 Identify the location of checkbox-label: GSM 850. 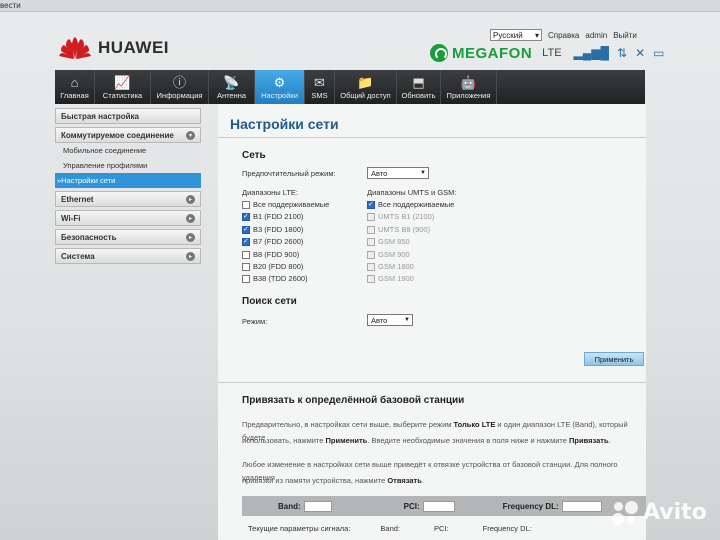
(394, 241).